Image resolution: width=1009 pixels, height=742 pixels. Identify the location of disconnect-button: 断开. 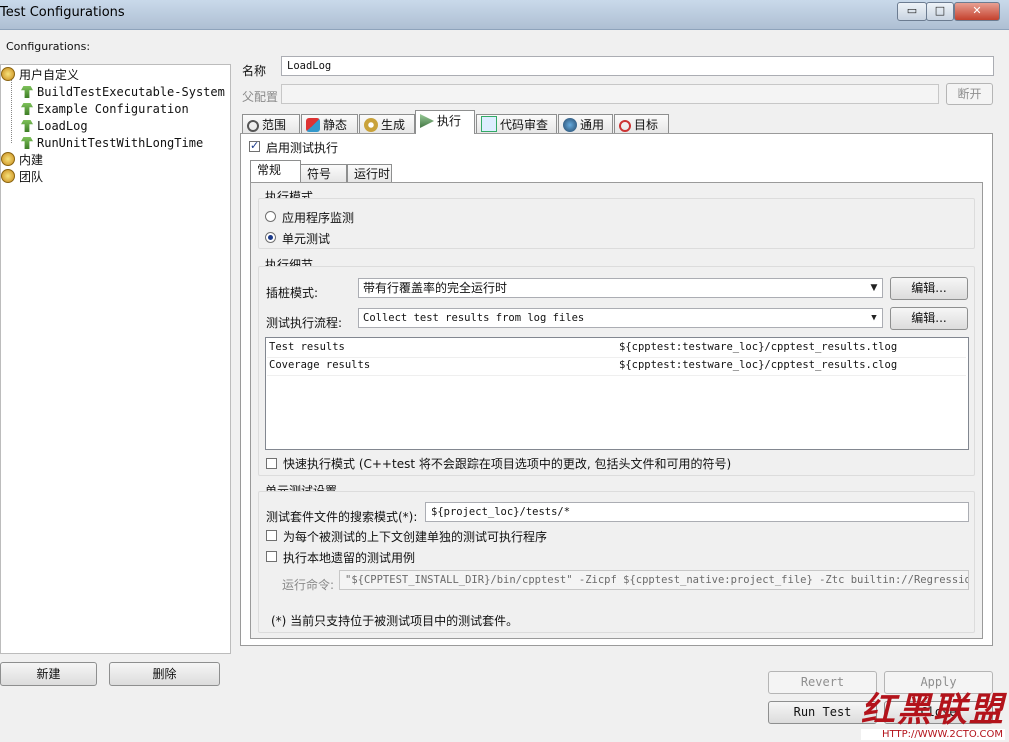
(969, 94).